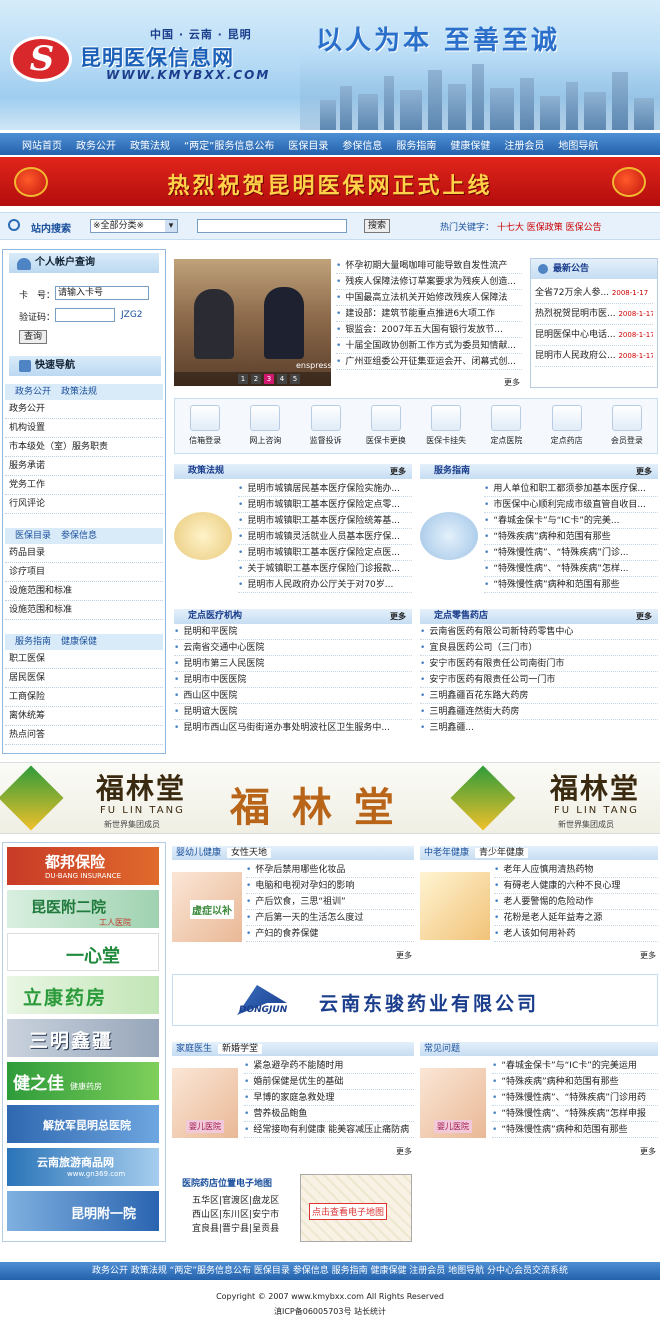 This screenshot has height=1322, width=660. Describe the element at coordinates (293, 712) in the screenshot. I see `hospital-item: 昆明谊大医院` at that location.